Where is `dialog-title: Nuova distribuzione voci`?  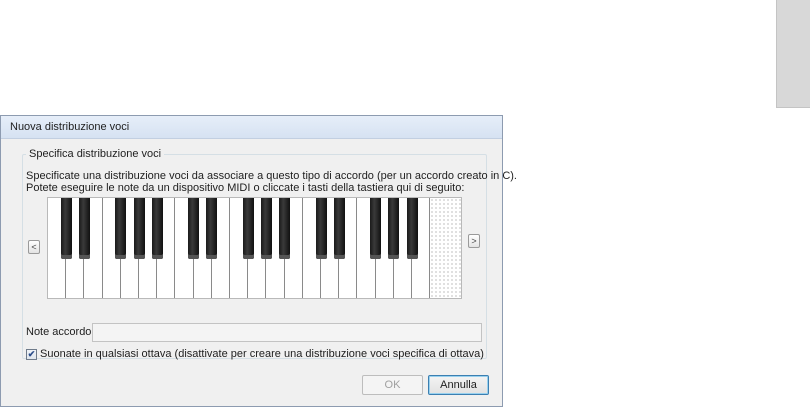
dialog-title: Nuova distribuzione voci is located at coordinates (70, 127).